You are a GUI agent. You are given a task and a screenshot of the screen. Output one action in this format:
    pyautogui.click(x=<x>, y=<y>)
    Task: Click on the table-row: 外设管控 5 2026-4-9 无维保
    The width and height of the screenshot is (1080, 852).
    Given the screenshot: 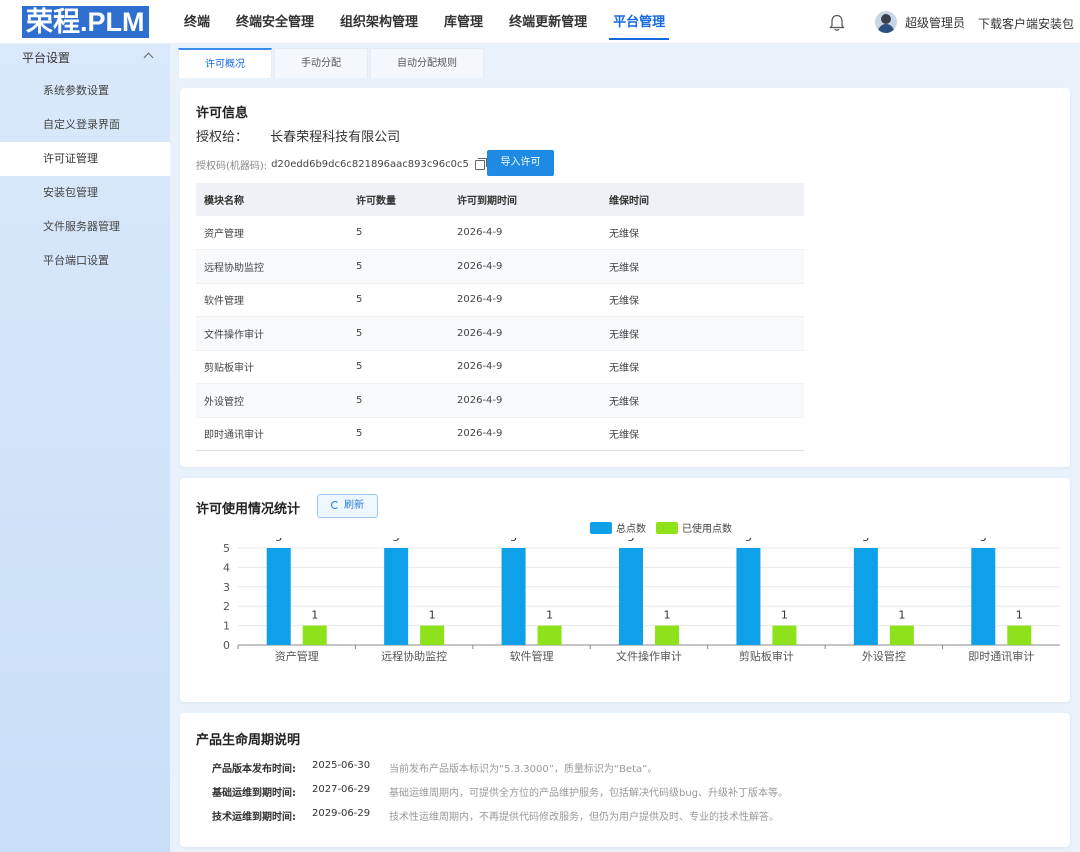 What is the action you would take?
    pyautogui.click(x=500, y=400)
    